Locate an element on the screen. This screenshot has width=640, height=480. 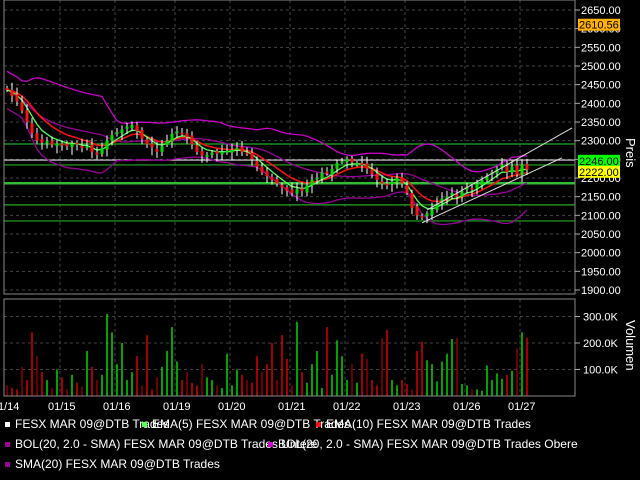
volume-bars is located at coordinates (267, 354).